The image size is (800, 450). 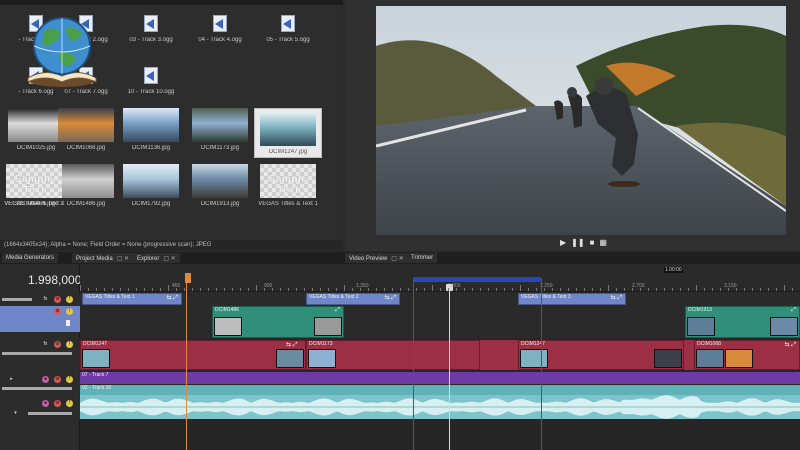 I want to click on playhead-line, so click(x=449, y=367).